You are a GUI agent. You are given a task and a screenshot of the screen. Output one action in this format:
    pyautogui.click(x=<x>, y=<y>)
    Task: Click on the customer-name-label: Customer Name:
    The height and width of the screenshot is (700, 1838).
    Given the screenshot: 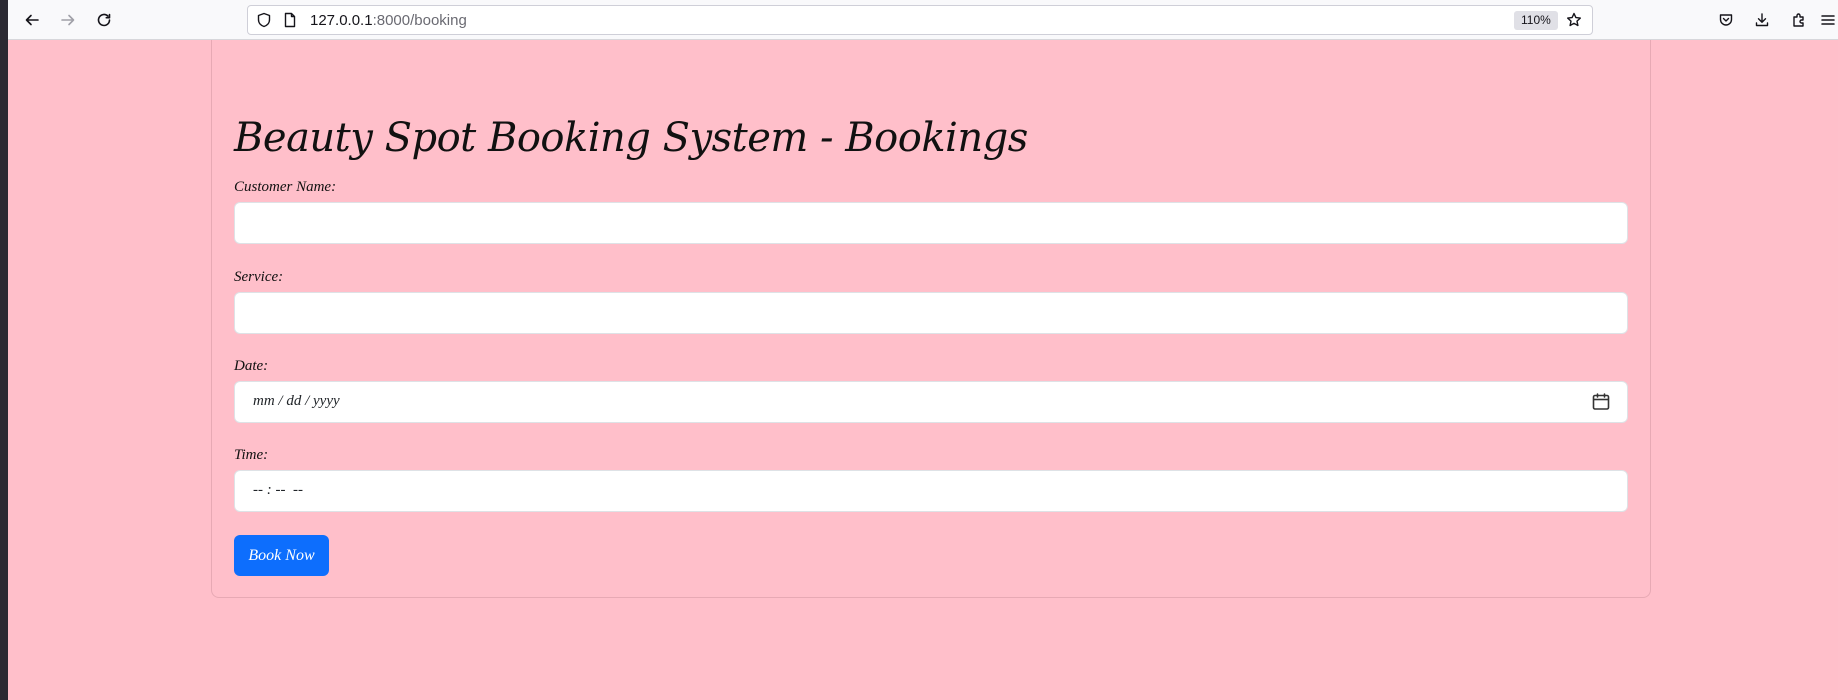 What is the action you would take?
    pyautogui.click(x=285, y=187)
    